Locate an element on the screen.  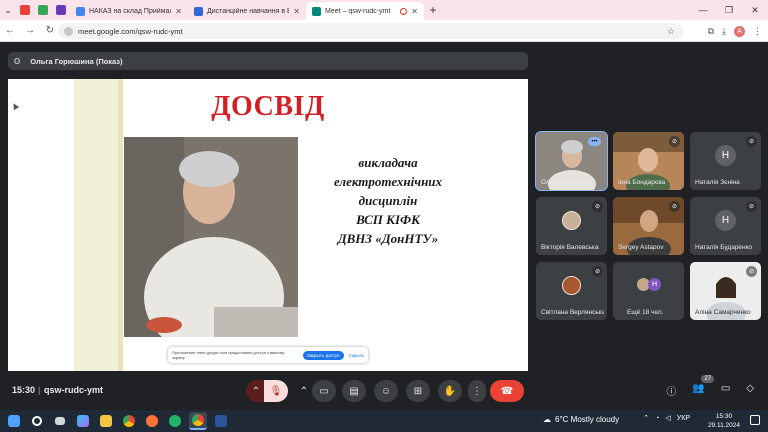
emoji-icon: ☺ is located at coordinates (386, 391).